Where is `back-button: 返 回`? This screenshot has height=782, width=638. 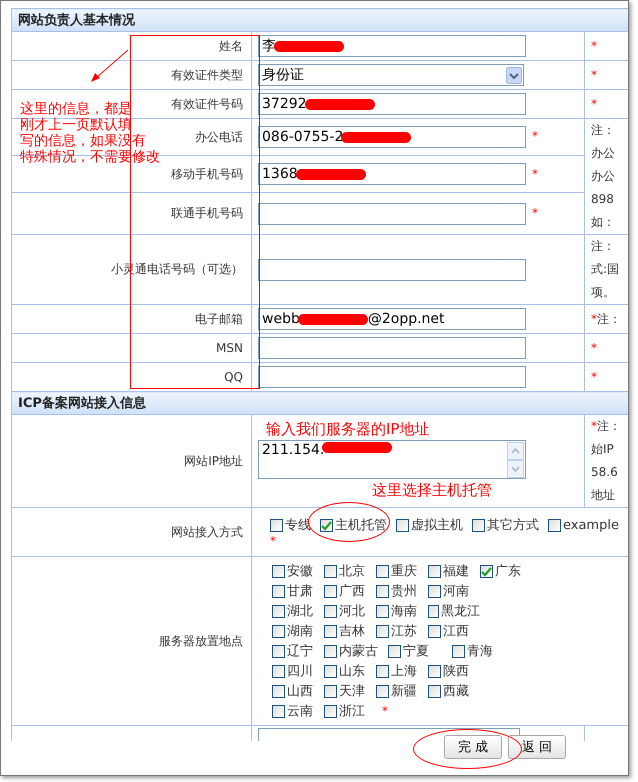
back-button: 返 回 is located at coordinates (537, 747).